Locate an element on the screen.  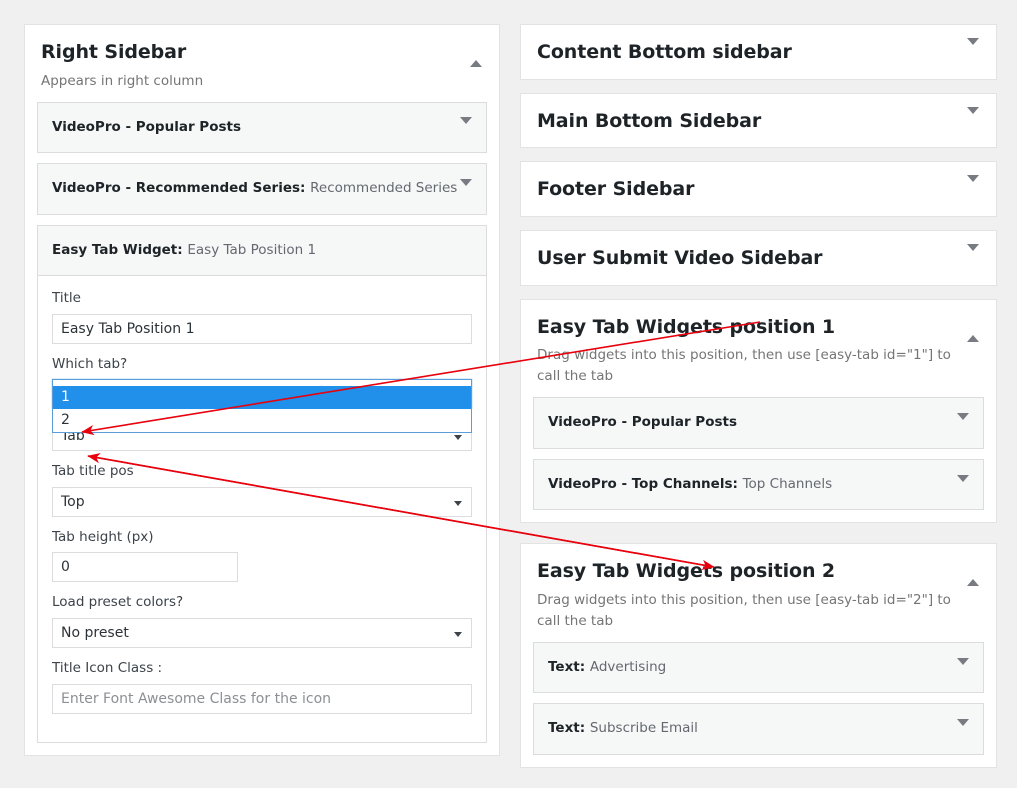
widget-subtitle: Easy Tab Position 1 is located at coordinates (252, 249).